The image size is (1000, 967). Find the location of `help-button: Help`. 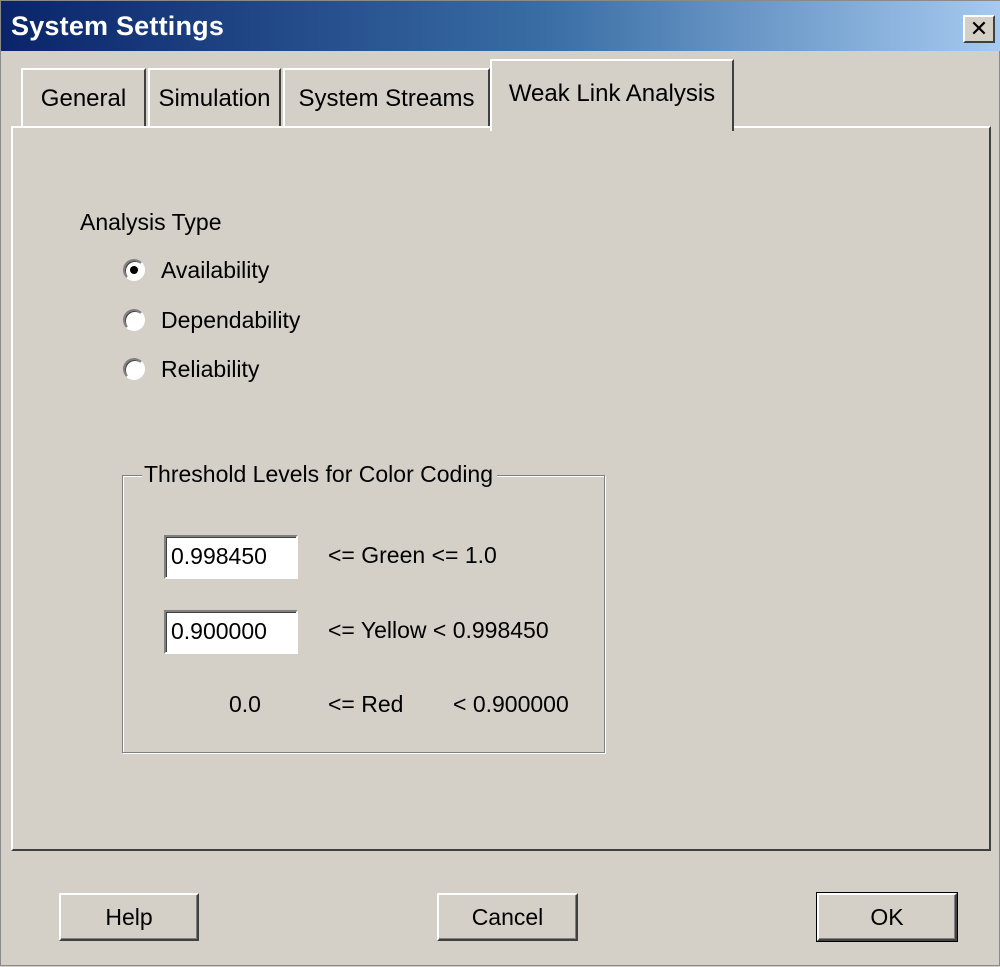

help-button: Help is located at coordinates (129, 917).